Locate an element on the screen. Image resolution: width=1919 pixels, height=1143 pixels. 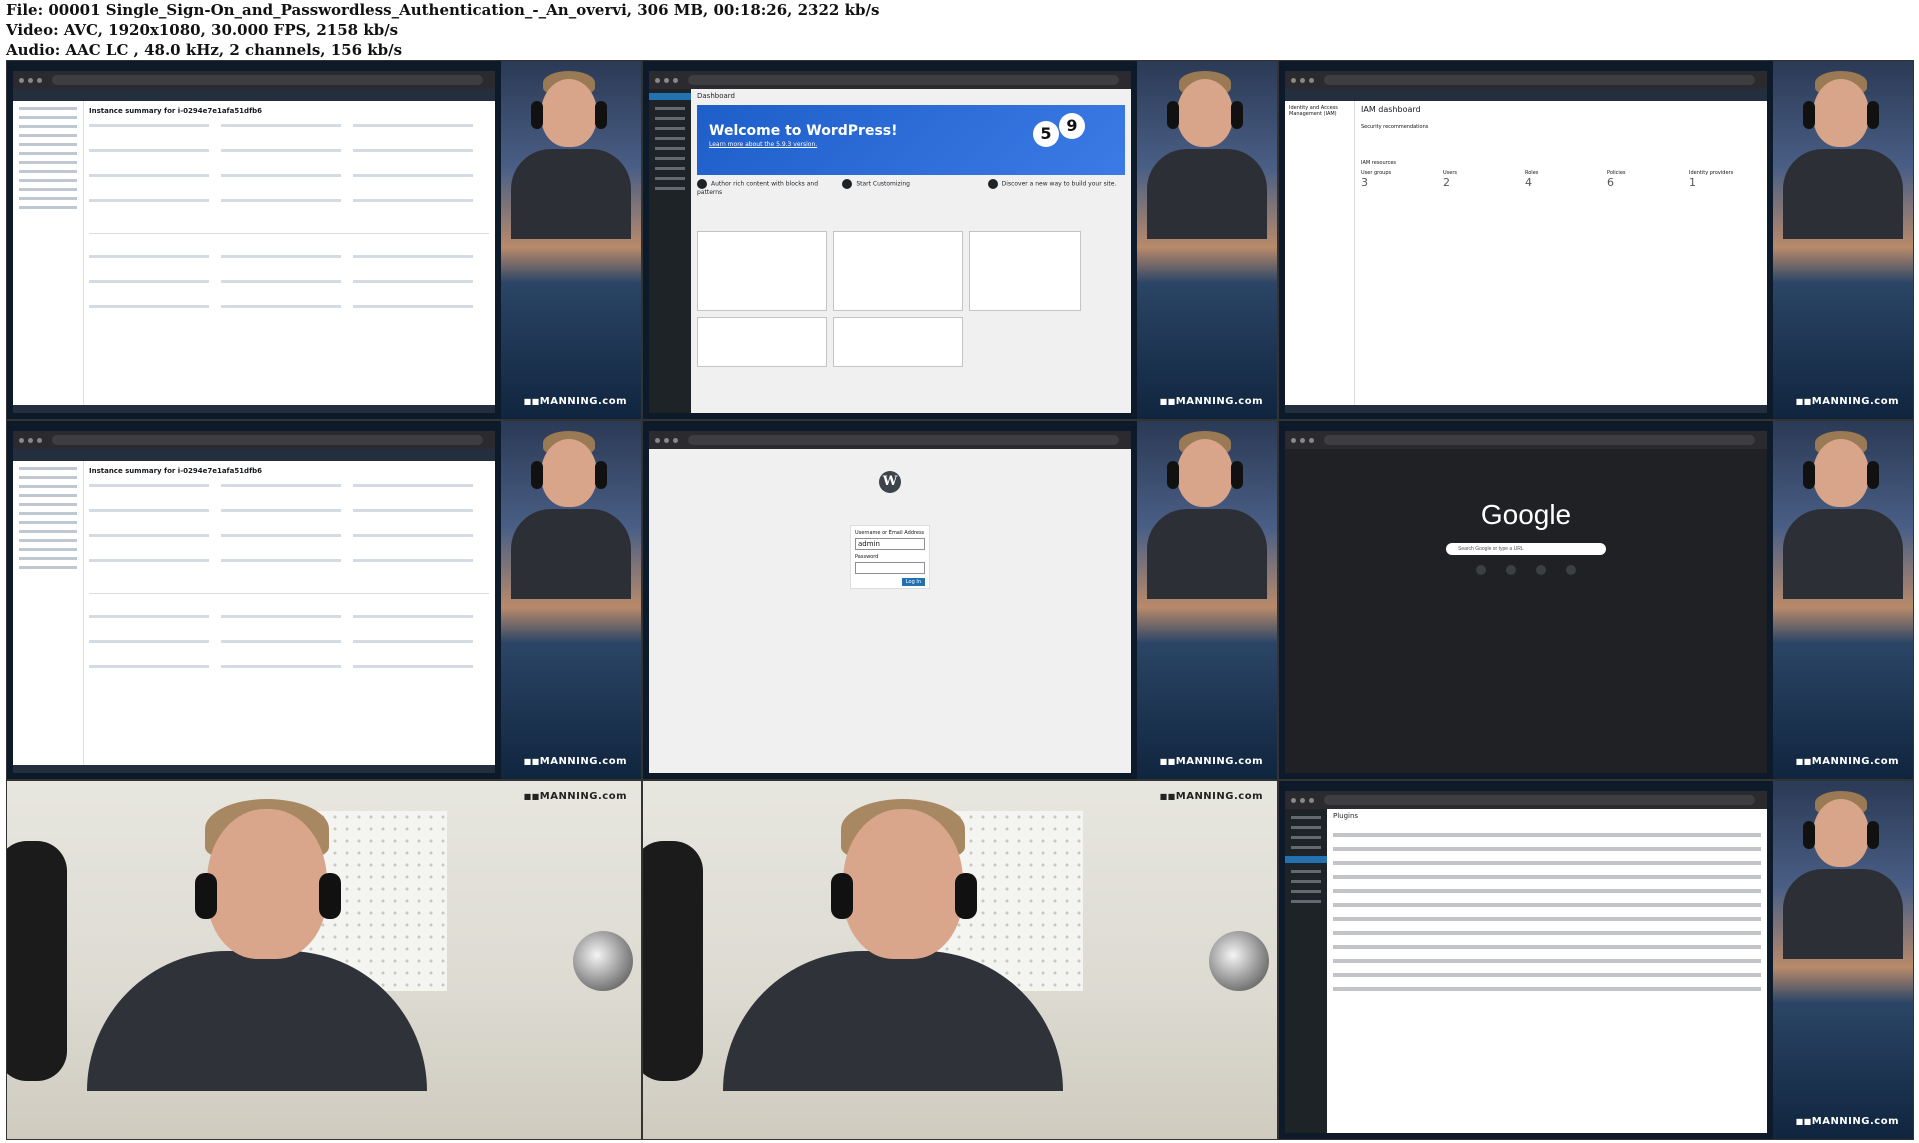
wp-main: Plugins is located at coordinates (1547, 971).